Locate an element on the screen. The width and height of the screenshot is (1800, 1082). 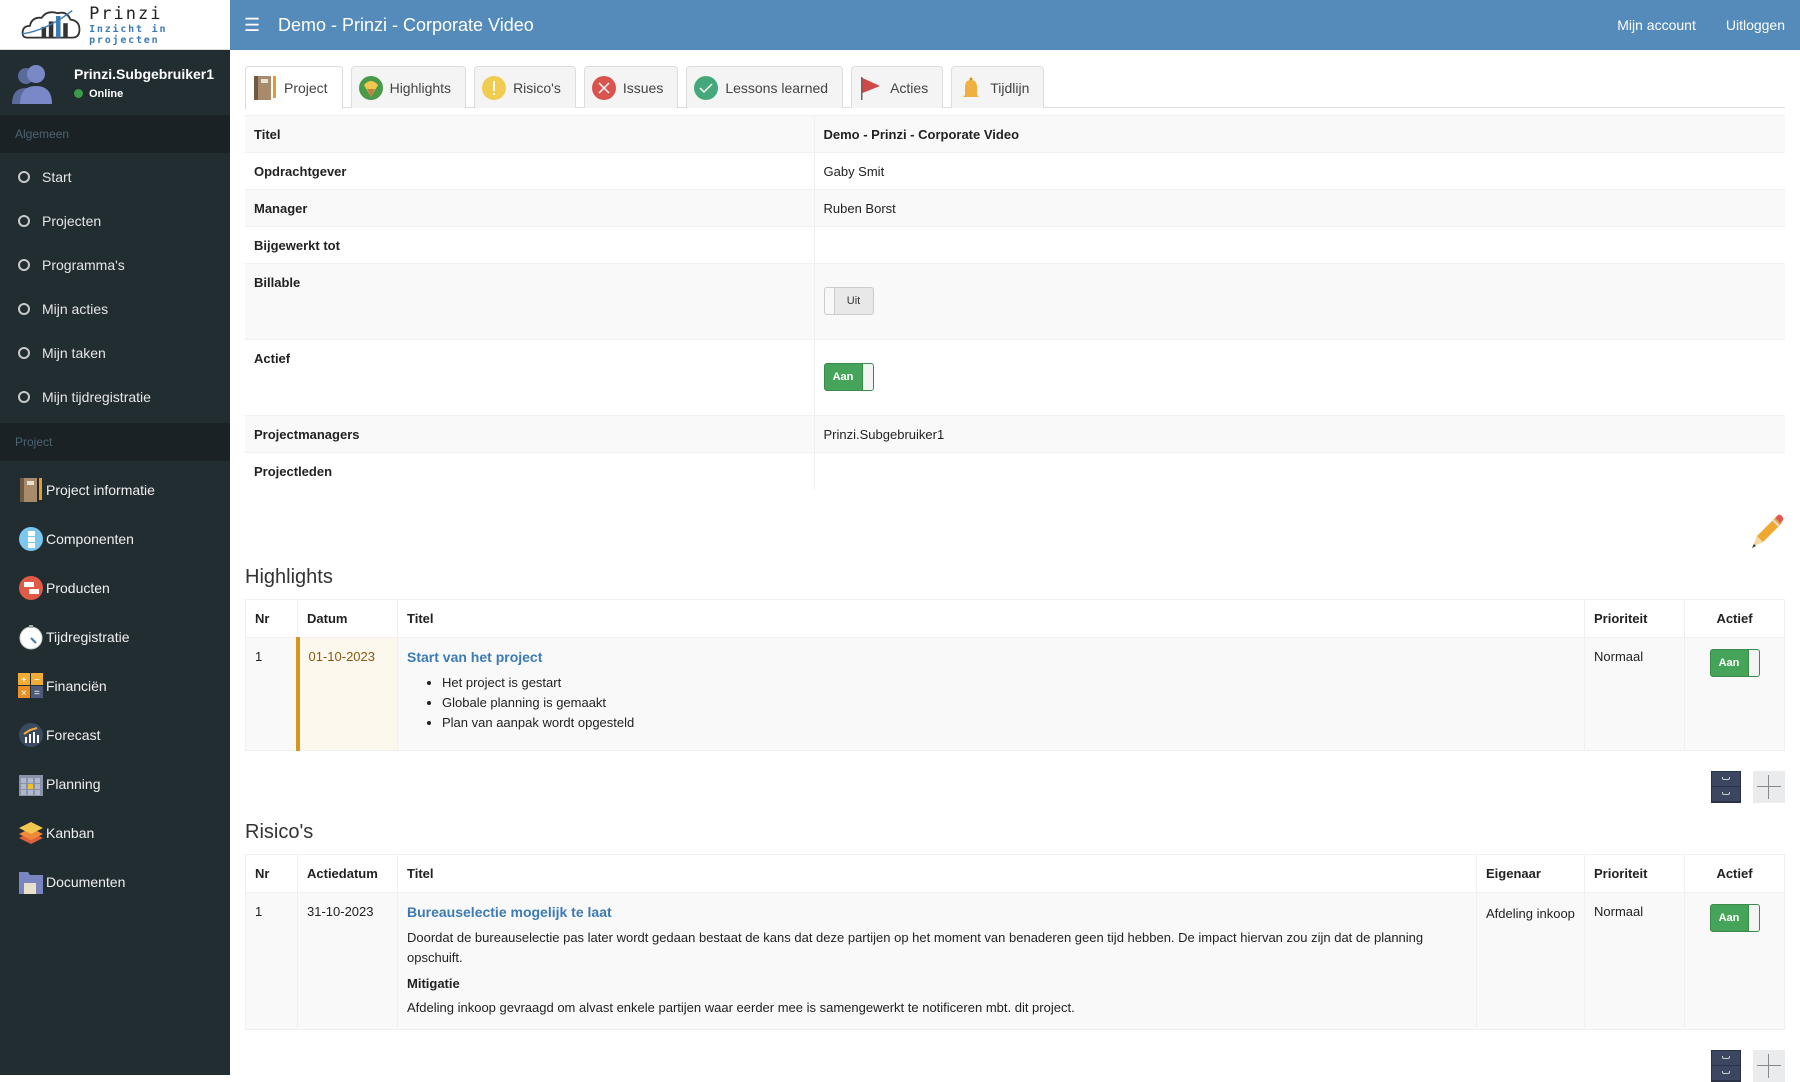
sidebar-item-projecten: Projecten is located at coordinates (115, 221).